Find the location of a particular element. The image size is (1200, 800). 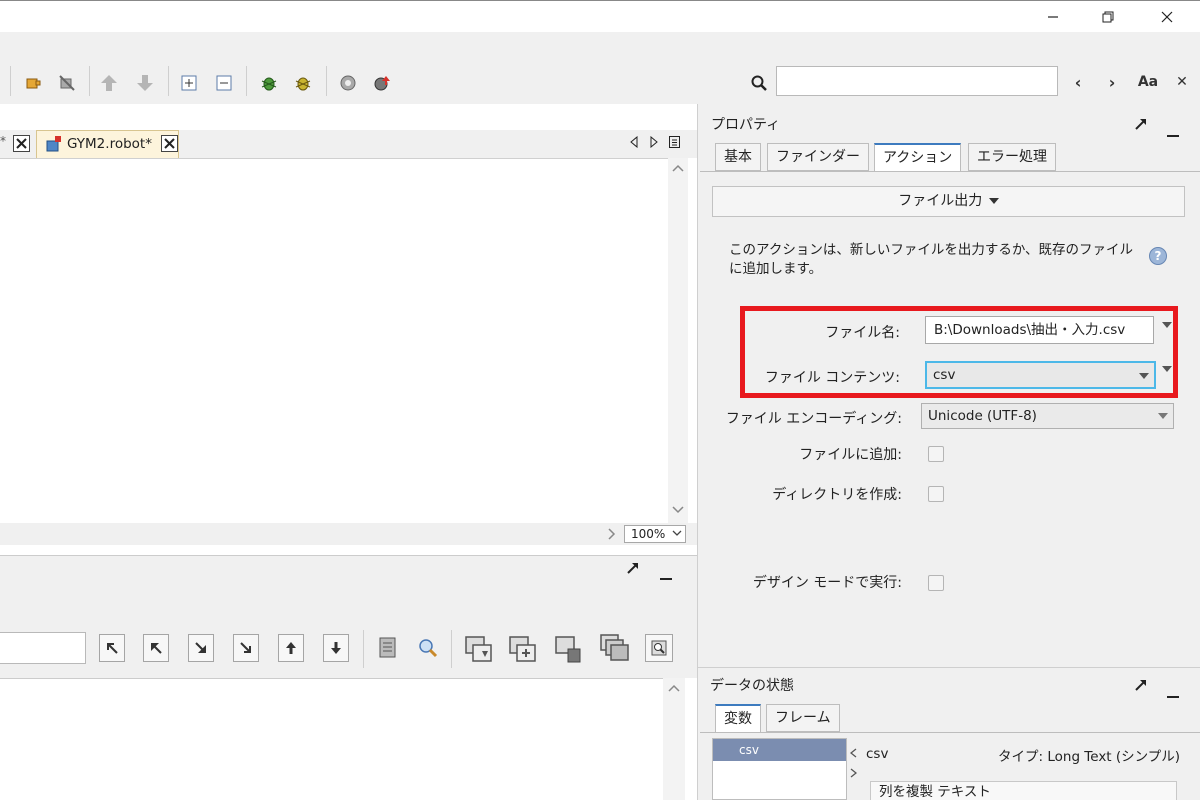

settings-gear-icon is located at coordinates (348, 83).